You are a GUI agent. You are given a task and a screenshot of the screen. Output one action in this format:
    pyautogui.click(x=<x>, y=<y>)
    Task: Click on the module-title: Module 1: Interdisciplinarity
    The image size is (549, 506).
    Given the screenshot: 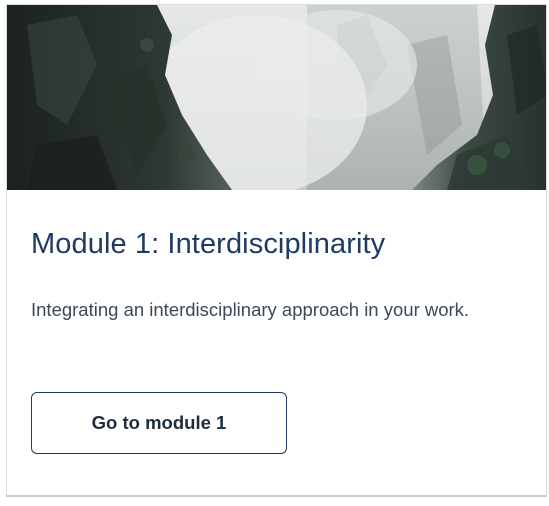 What is the action you would take?
    pyautogui.click(x=208, y=244)
    